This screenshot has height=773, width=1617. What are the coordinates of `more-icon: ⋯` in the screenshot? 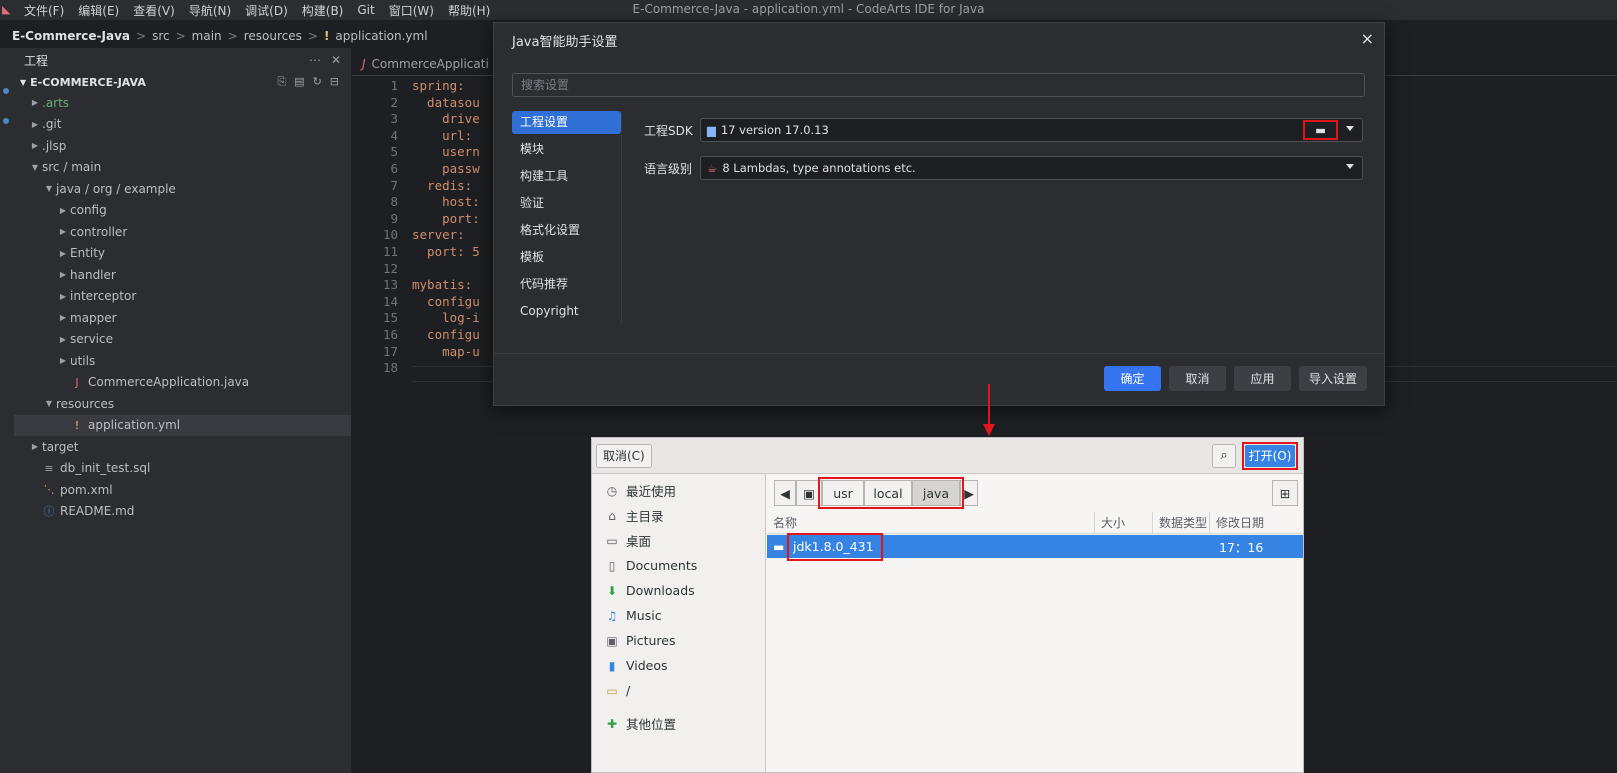 It's located at (315, 60).